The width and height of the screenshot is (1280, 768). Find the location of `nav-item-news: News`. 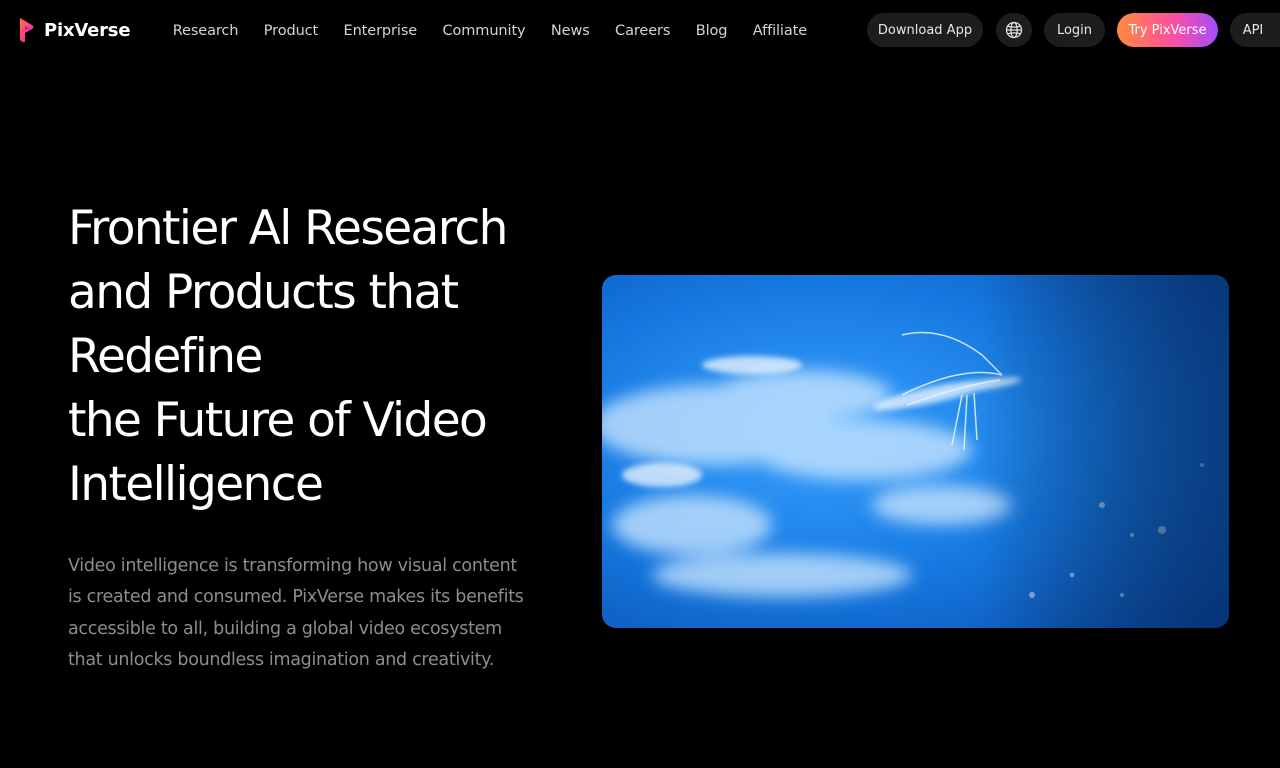

nav-item-news: News is located at coordinates (570, 31).